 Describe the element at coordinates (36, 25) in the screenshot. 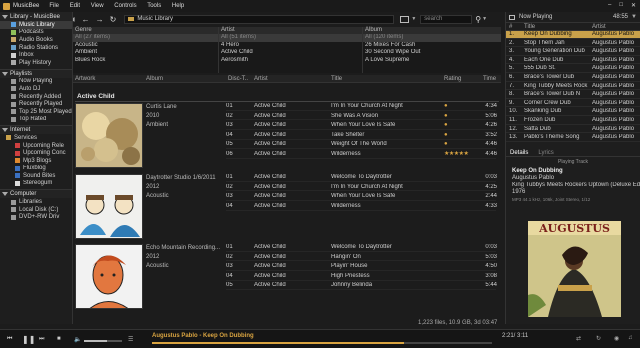

I see `sidebar-item: Music Library` at that location.